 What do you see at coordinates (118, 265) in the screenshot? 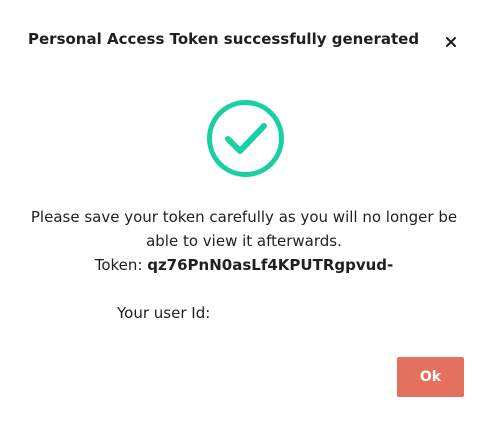
I see `token-label: Token:` at bounding box center [118, 265].